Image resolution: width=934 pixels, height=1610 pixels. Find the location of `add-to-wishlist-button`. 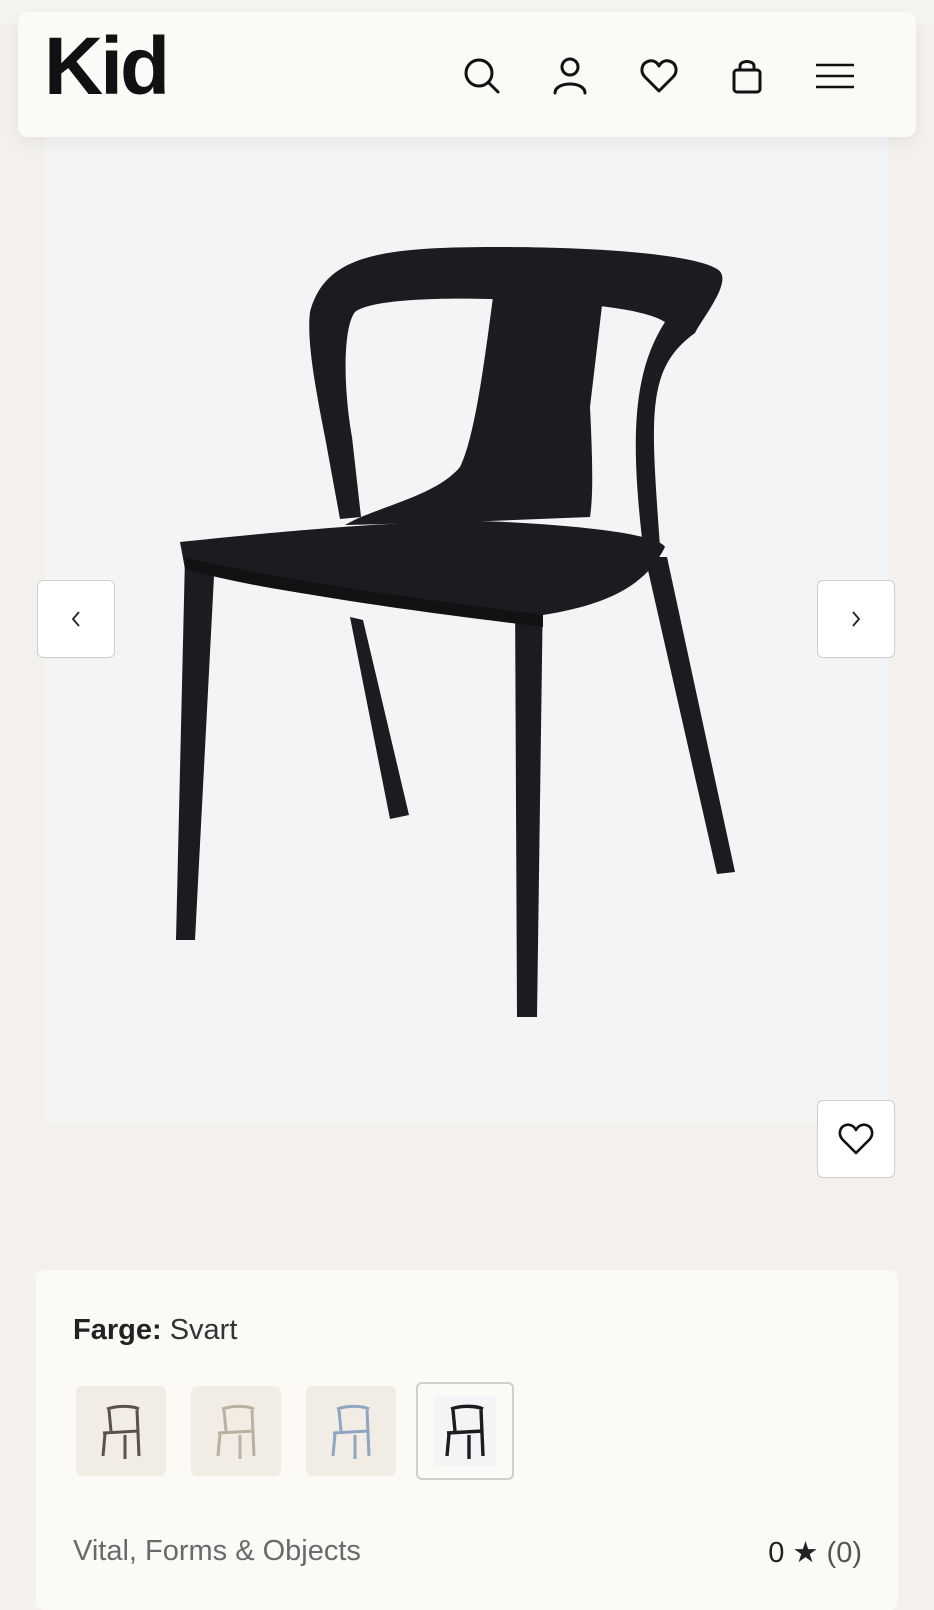

add-to-wishlist-button is located at coordinates (856, 1139).